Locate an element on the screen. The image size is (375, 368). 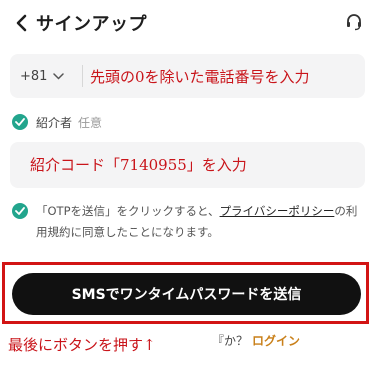
referral-toggle: 紹介者 任意 is located at coordinates (57, 122).